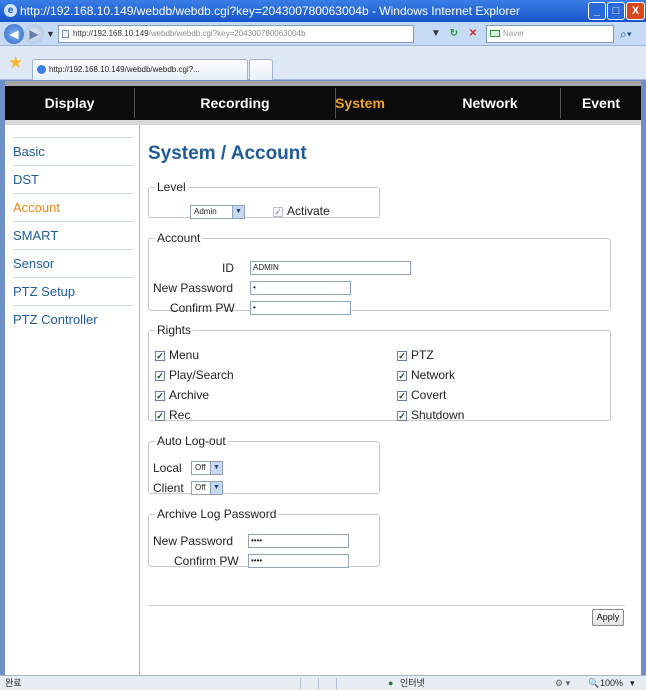  I want to click on search-icon: ⌕▾, so click(631, 34).